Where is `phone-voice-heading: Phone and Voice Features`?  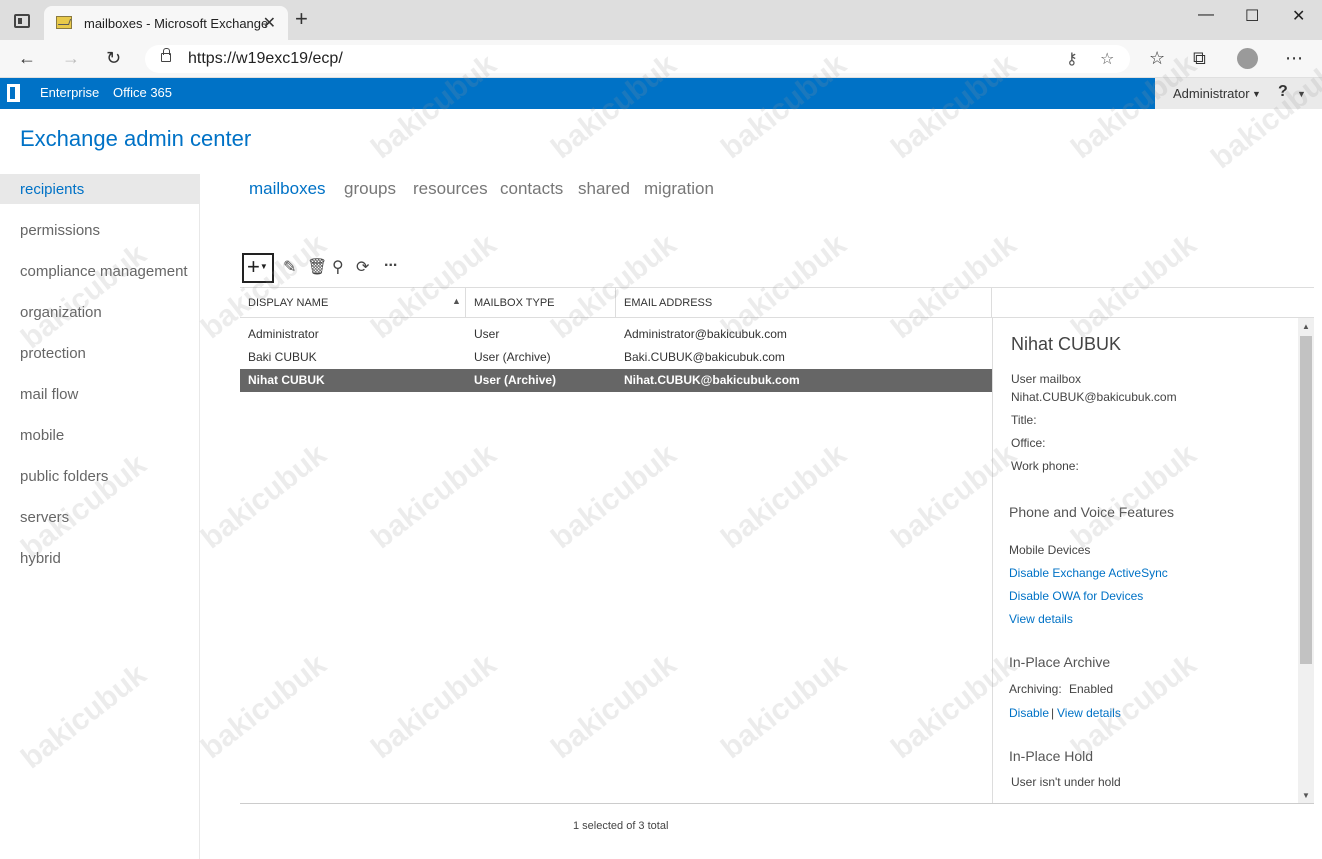 phone-voice-heading: Phone and Voice Features is located at coordinates (1092, 512).